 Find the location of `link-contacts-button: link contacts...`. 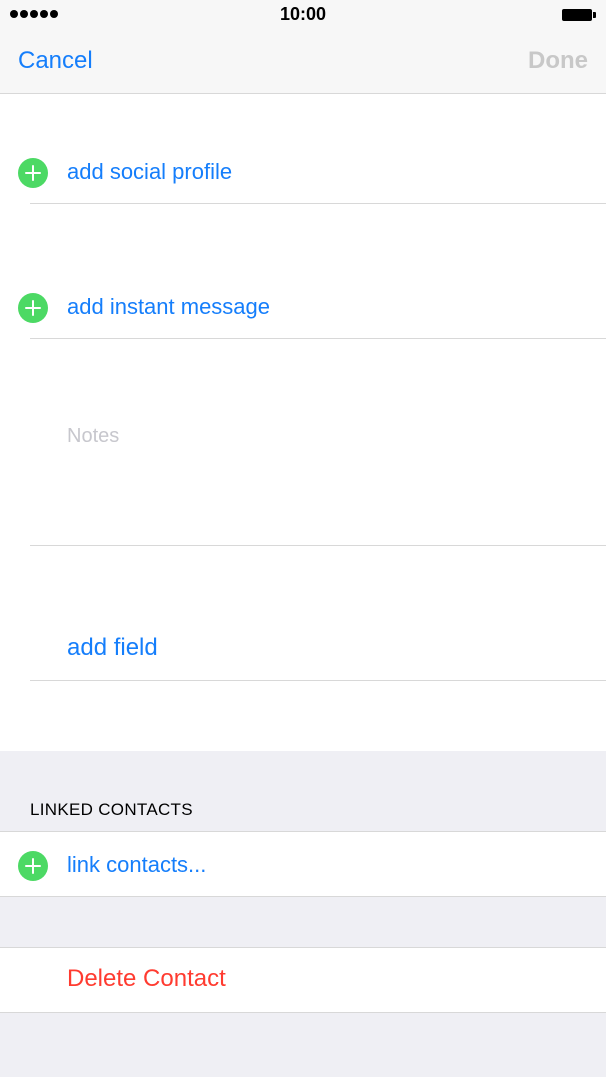

link-contacts-button: link contacts... is located at coordinates (136, 865).